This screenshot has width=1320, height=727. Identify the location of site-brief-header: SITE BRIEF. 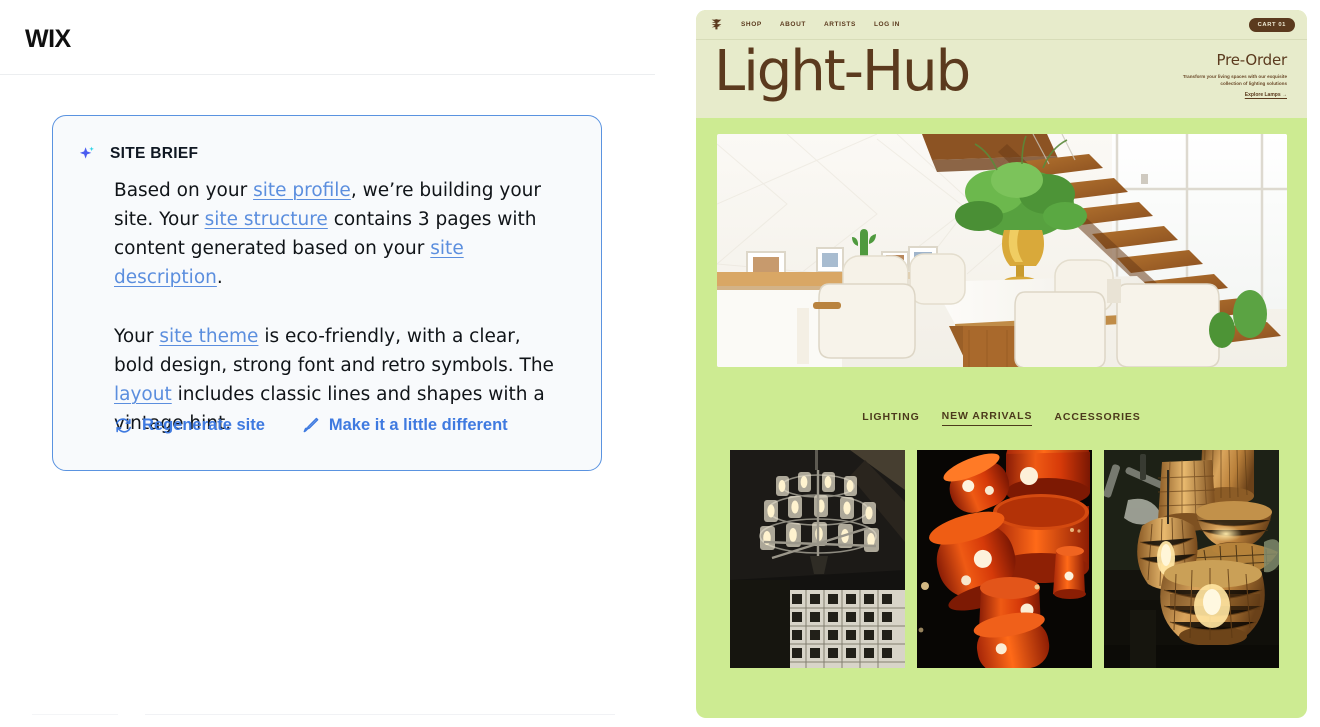
(137, 154).